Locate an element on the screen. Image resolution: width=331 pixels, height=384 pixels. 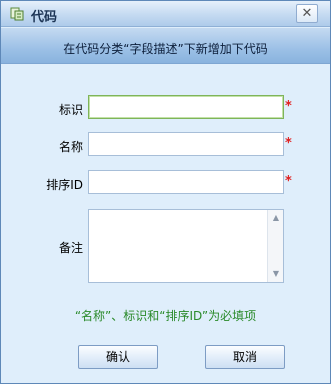
close-icon: ✕ is located at coordinates (307, 13).